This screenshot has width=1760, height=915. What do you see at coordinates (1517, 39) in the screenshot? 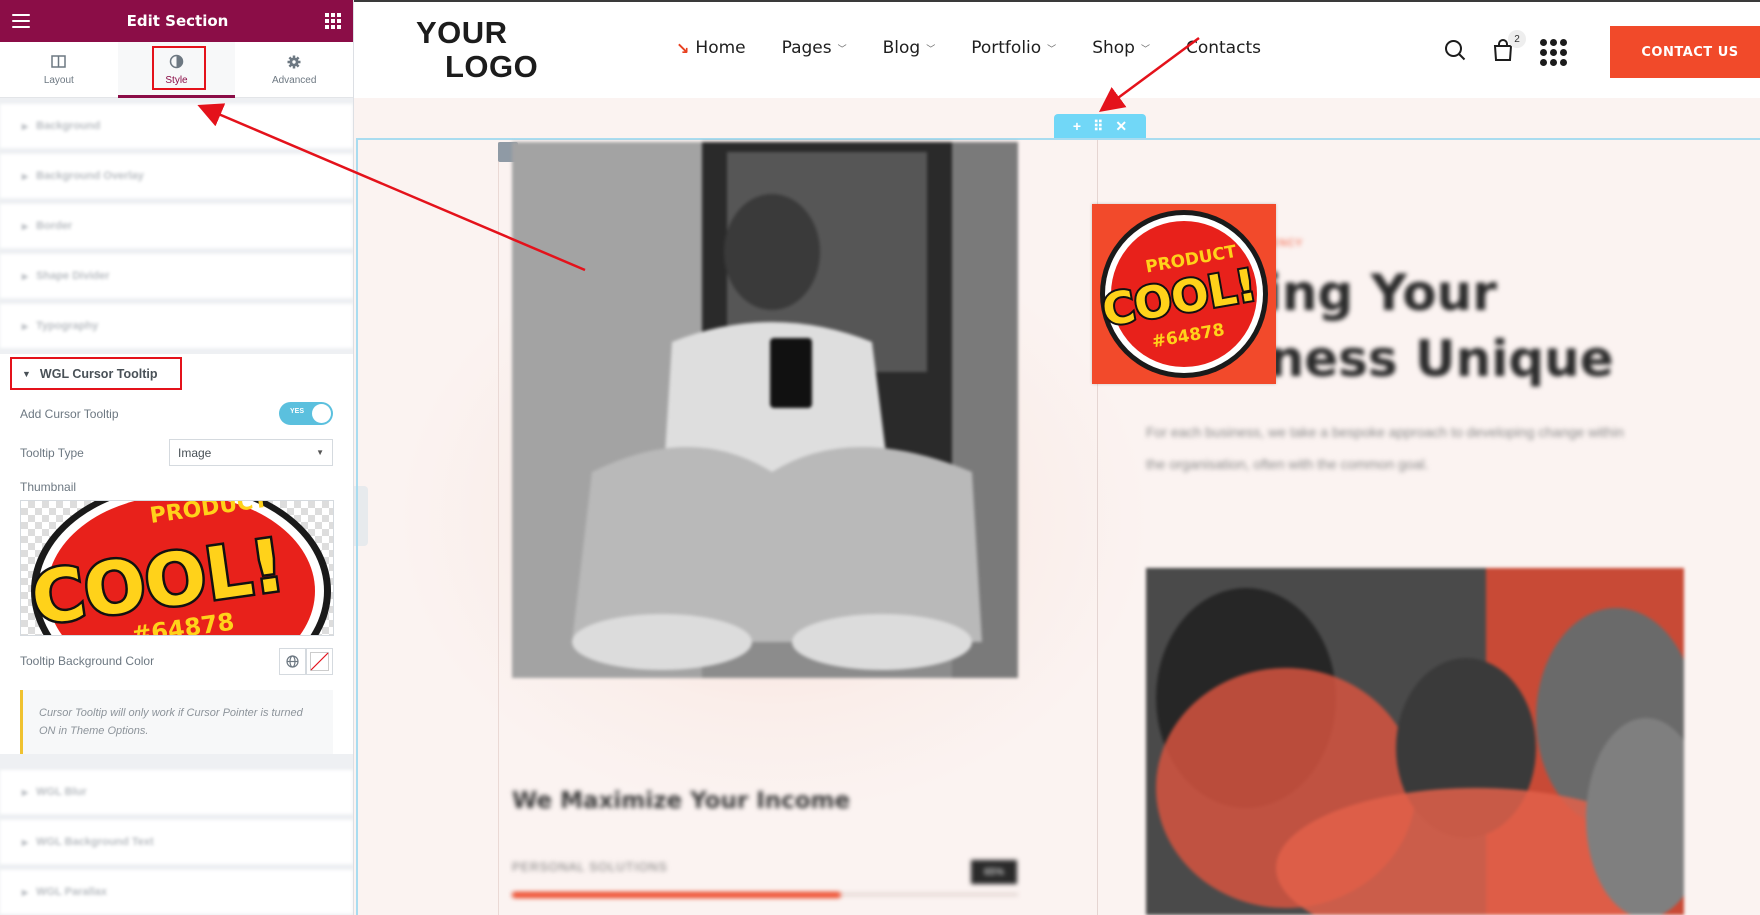
I see `cart-count-badge: 2` at bounding box center [1517, 39].